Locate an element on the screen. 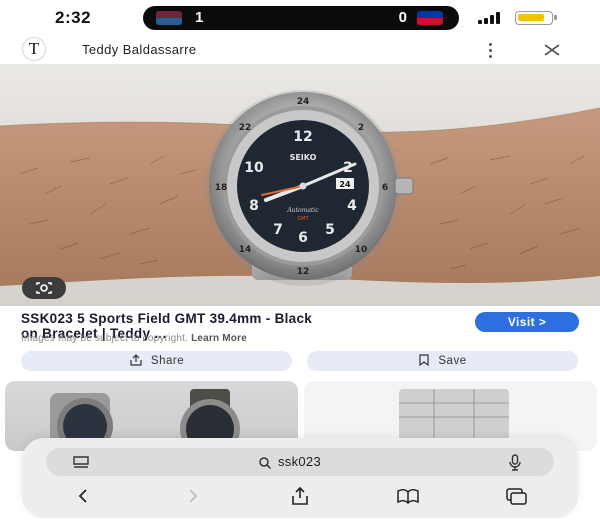  site-name: Teddy Baldassarre is located at coordinates (139, 49).